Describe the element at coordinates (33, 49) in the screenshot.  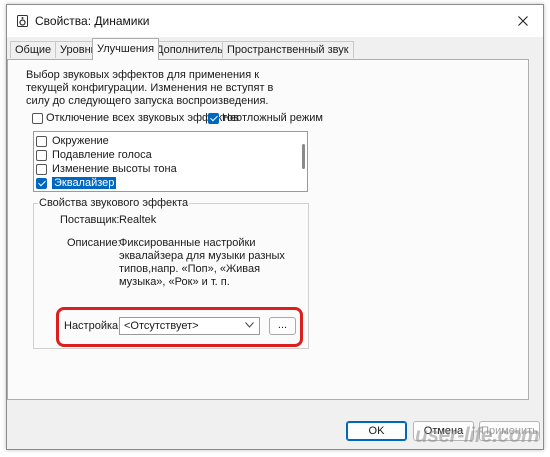
I see `tab-general: Общие` at that location.